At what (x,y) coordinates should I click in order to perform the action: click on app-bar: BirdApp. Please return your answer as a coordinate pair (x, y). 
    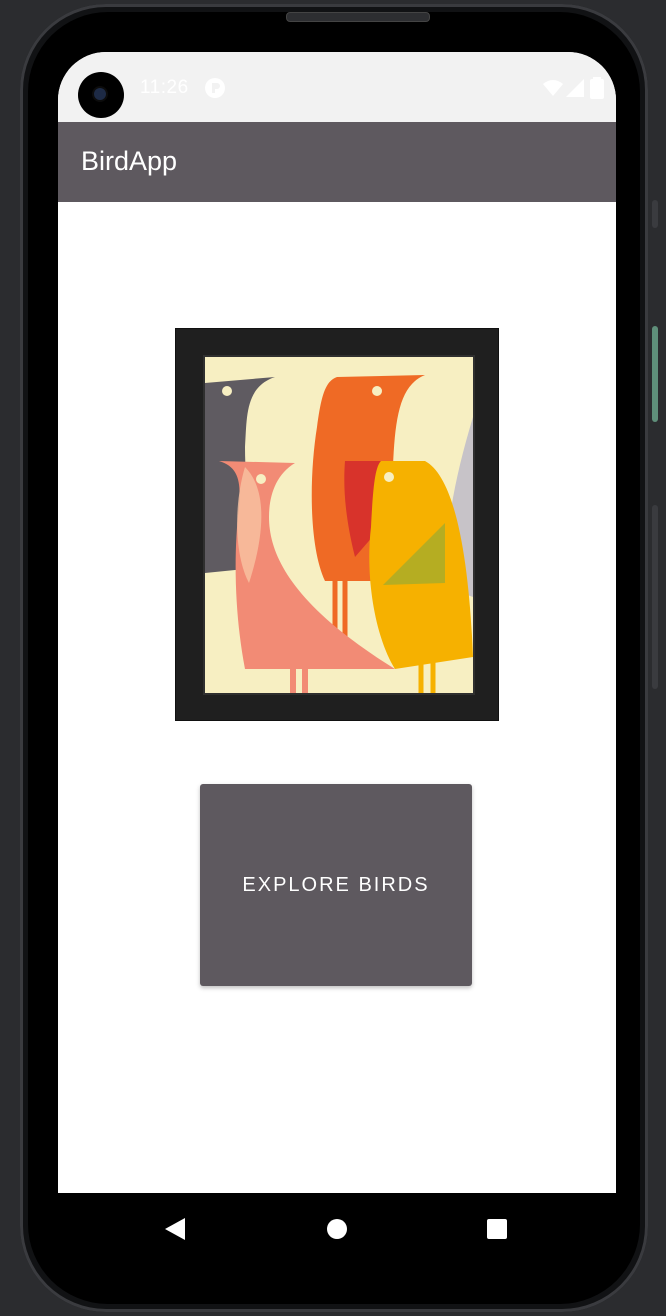
    Looking at the image, I should click on (337, 162).